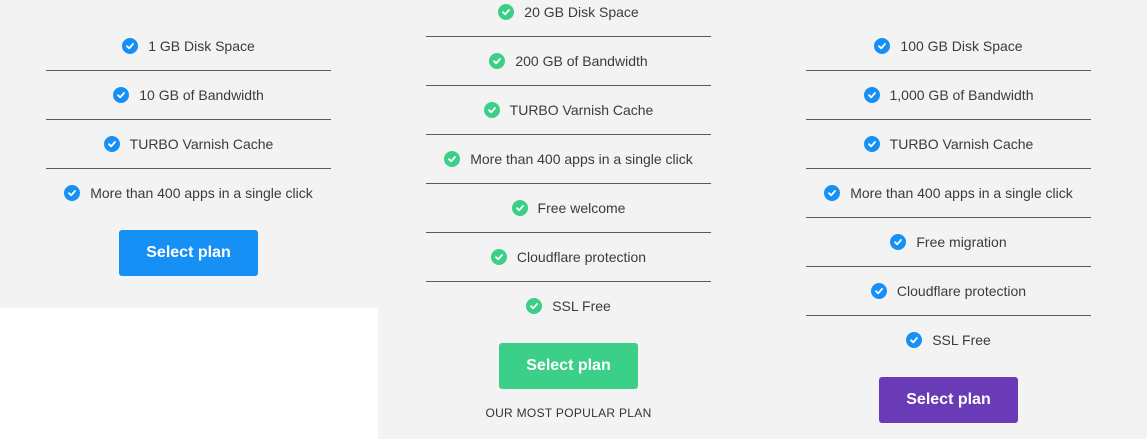  Describe the element at coordinates (581, 12) in the screenshot. I see `feature-label: 20 GB Disk Space` at that location.